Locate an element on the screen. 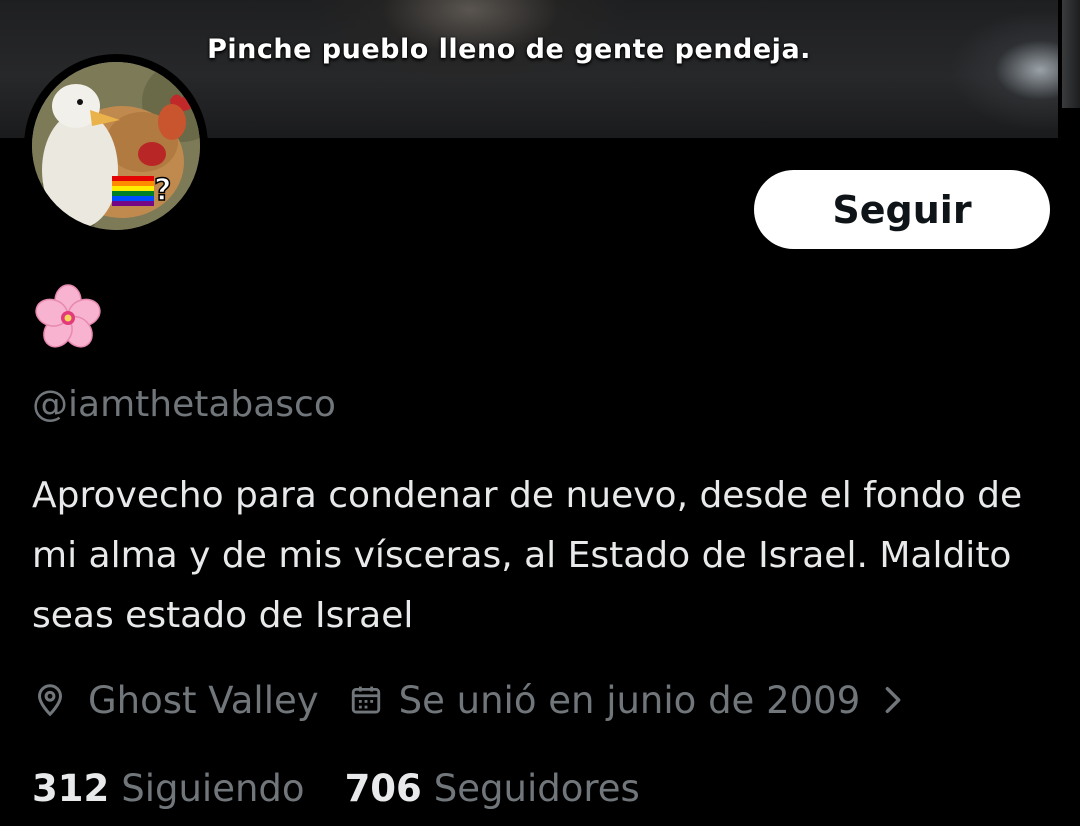 This screenshot has height=826, width=1080. followers-link: 706 Seguidores is located at coordinates (492, 788).